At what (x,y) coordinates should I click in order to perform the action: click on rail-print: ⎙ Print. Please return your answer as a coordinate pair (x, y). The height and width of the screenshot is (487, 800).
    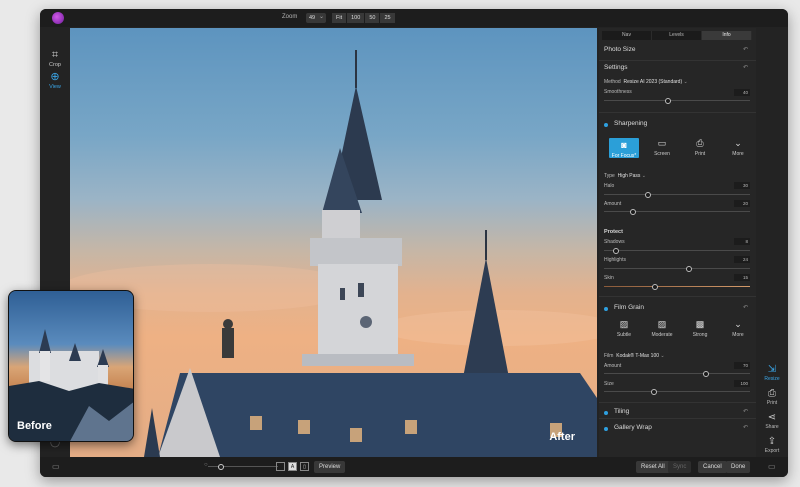
    Looking at the image, I should click on (772, 397).